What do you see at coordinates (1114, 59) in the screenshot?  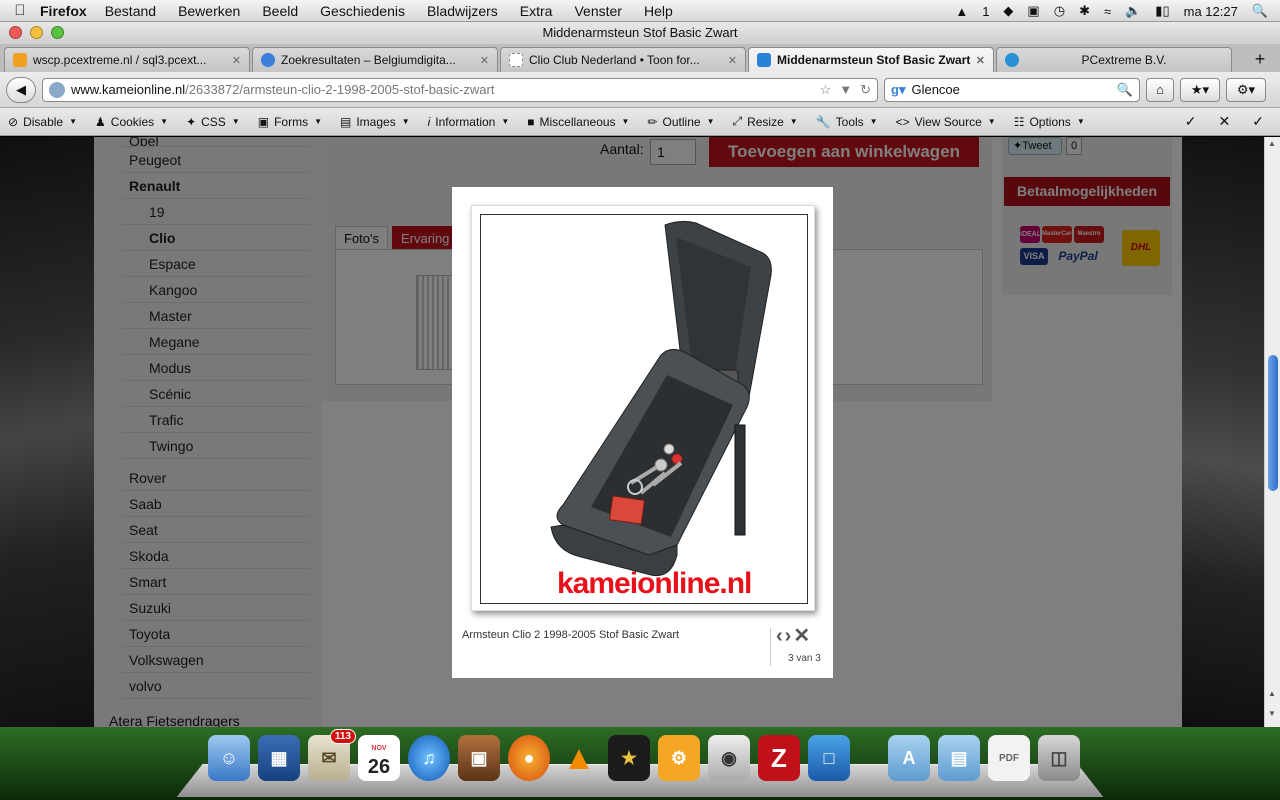 I see `tab-pcextreme: PCextreme B.V.` at bounding box center [1114, 59].